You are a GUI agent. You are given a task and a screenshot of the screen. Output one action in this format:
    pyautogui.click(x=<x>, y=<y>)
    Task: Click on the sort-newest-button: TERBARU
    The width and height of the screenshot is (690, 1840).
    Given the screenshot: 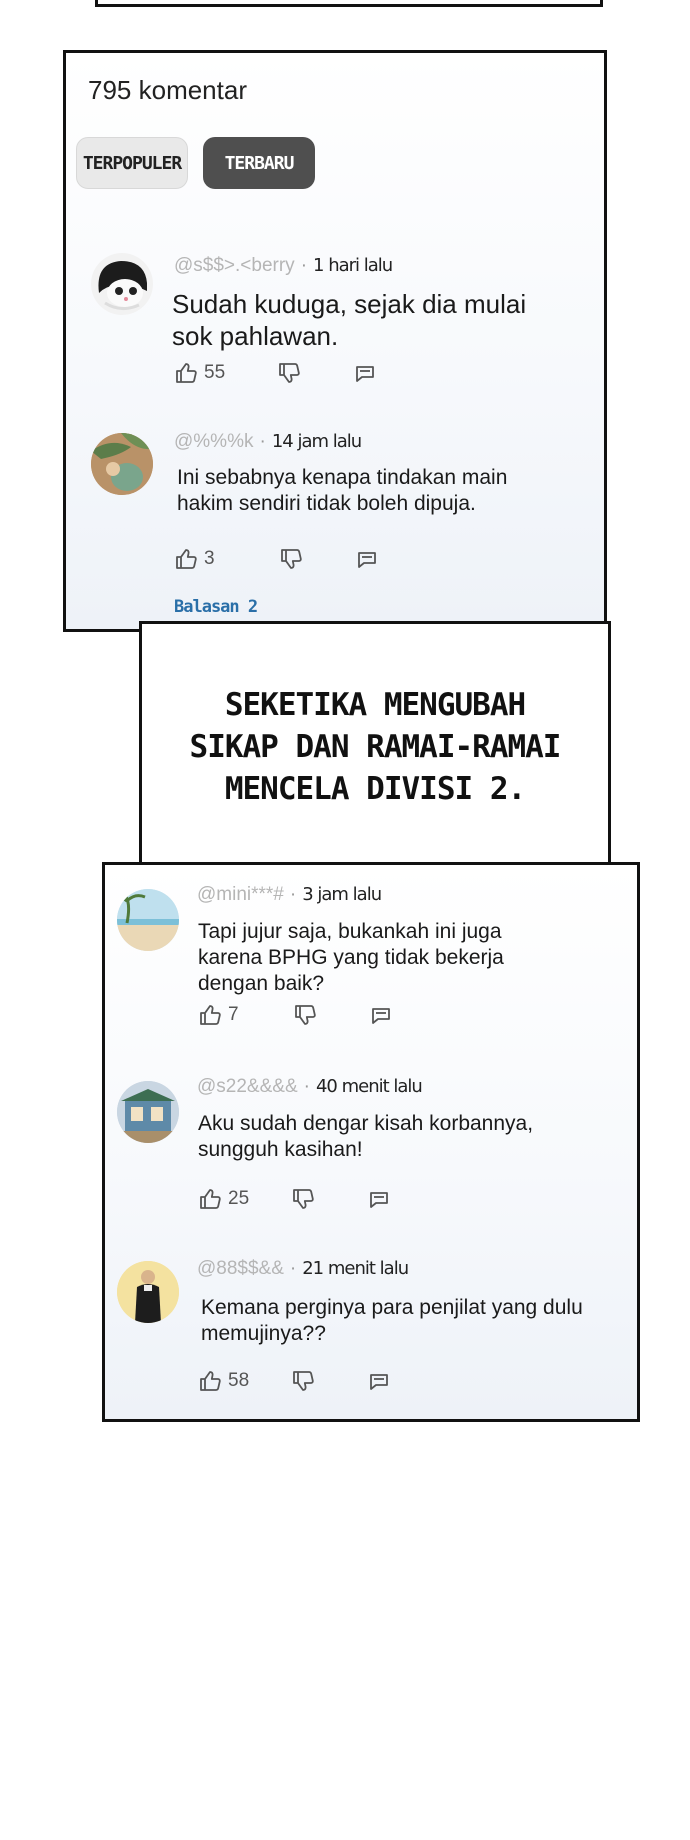 What is the action you would take?
    pyautogui.click(x=259, y=163)
    